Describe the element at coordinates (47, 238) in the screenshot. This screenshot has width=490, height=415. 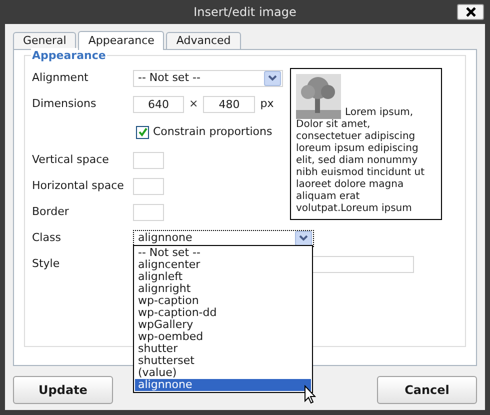
I see `field-label: Class` at that location.